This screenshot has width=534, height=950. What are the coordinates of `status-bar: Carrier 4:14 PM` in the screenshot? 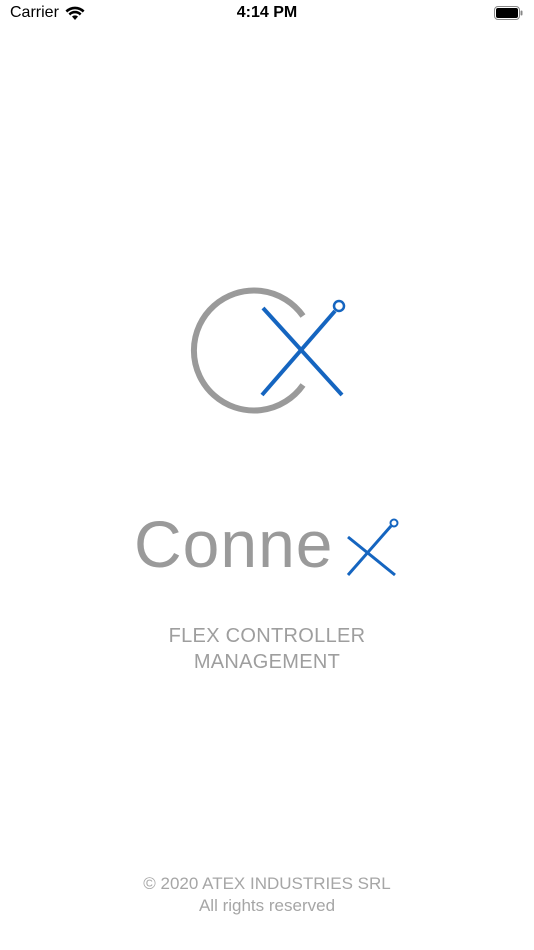 It's located at (267, 14).